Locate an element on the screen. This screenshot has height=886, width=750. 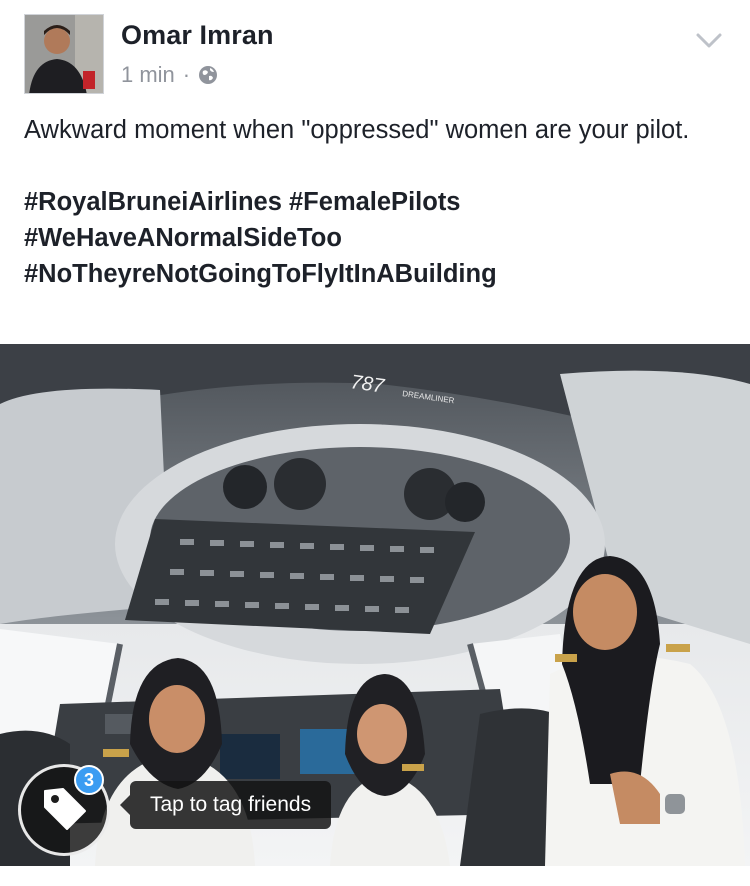
post-header: Omar Imran 1 min · is located at coordinates (375, 52).